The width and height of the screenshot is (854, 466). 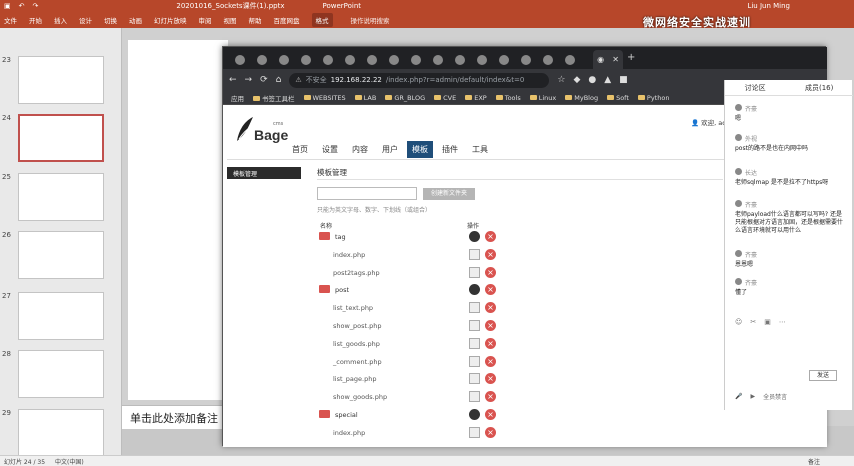 What do you see at coordinates (623, 80) in the screenshot?
I see `extension-icon: ■` at bounding box center [623, 80].